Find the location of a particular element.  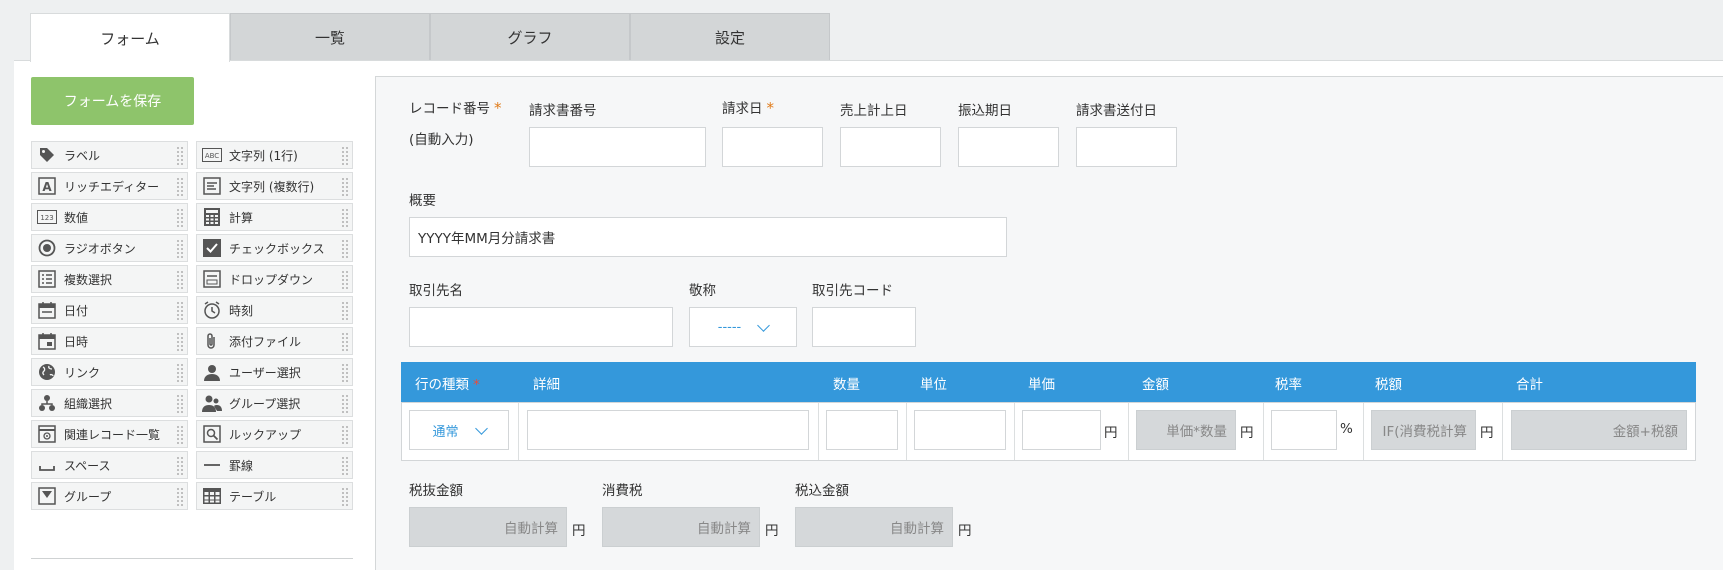

send-date-input is located at coordinates (1126, 147).